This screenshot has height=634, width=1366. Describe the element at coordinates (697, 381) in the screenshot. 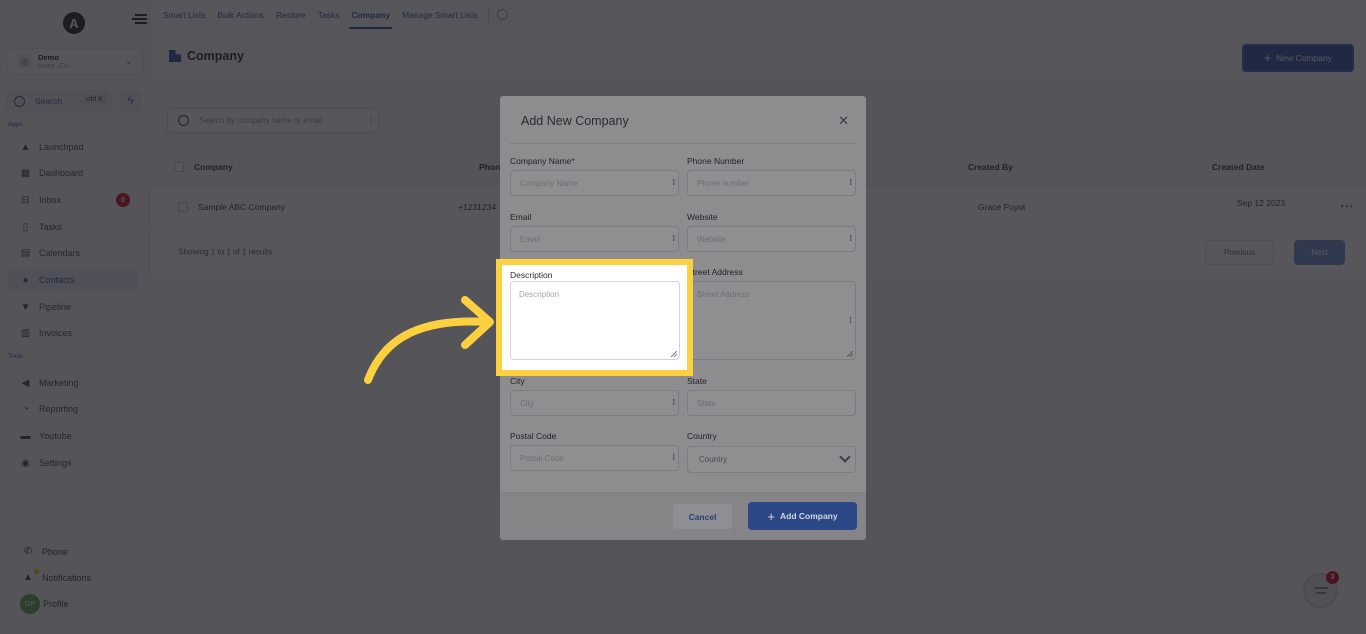

I see `state-label: State` at that location.